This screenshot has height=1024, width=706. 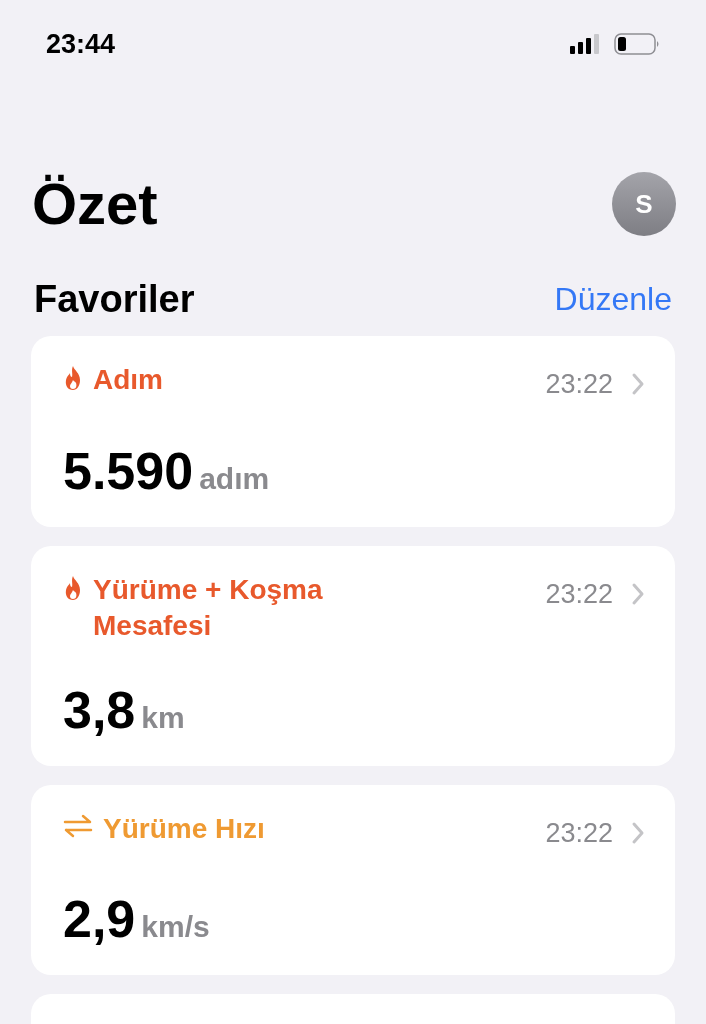 I want to click on card-unit: km, so click(x=163, y=717).